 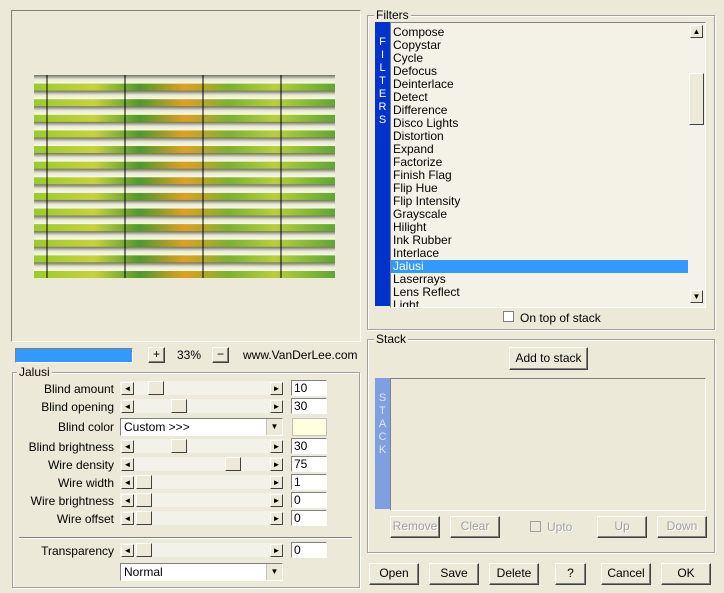 What do you see at coordinates (300, 355) in the screenshot?
I see `website-link: www.VanDerLee.com` at bounding box center [300, 355].